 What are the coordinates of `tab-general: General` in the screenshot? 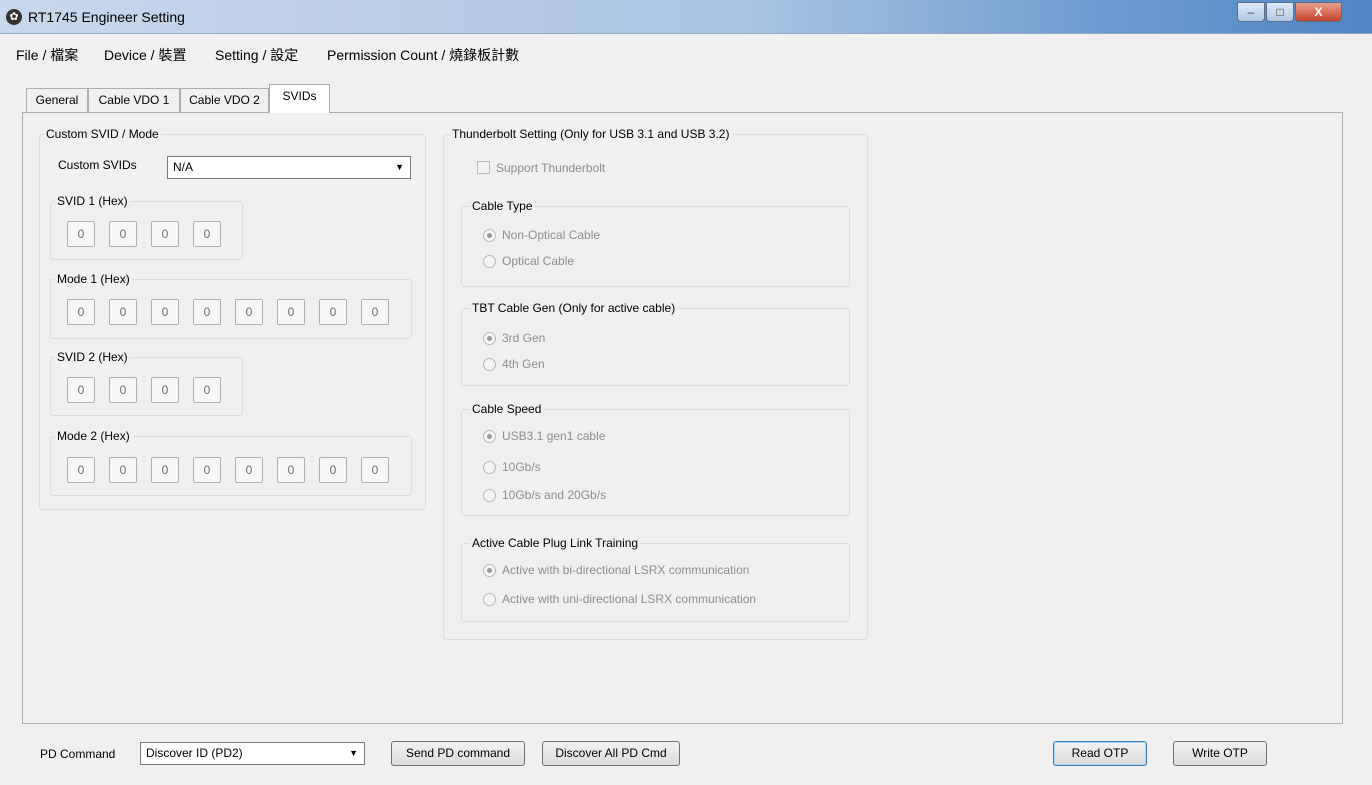 It's located at (57, 100).